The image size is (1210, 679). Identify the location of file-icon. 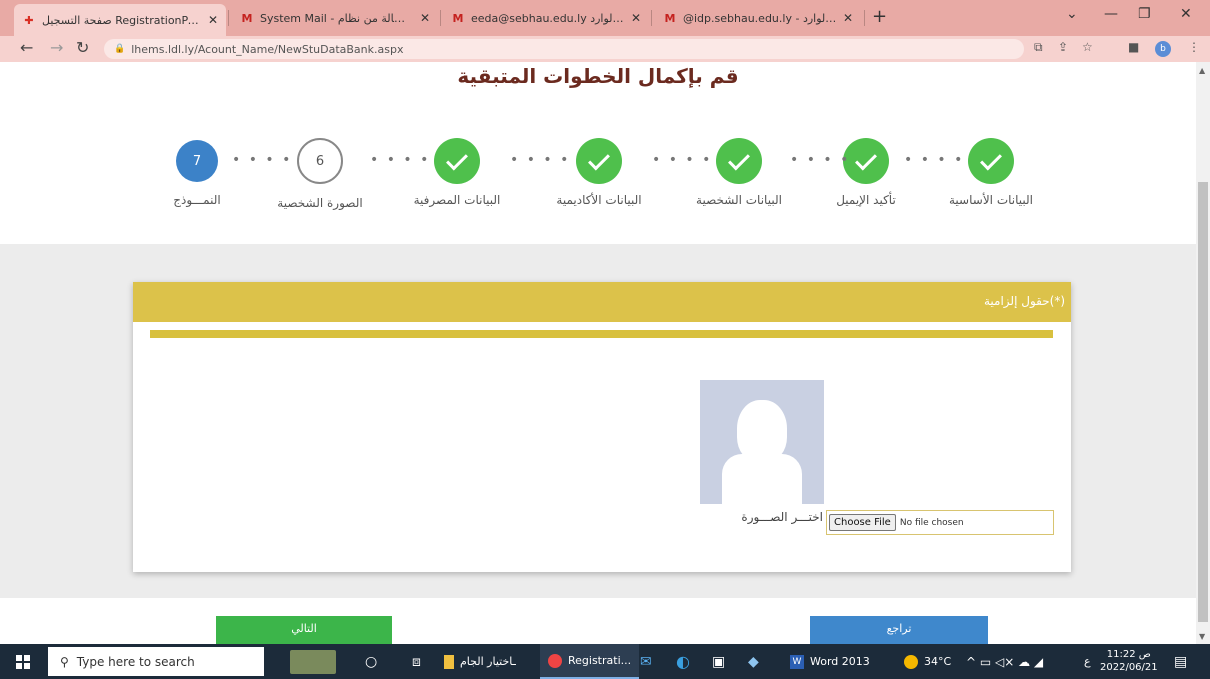
(449, 661).